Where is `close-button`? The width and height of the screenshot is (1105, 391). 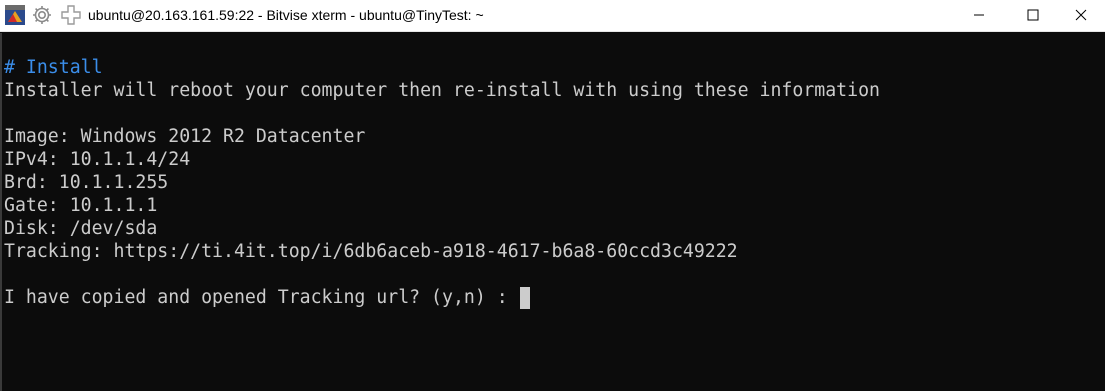
close-button is located at coordinates (1081, 15).